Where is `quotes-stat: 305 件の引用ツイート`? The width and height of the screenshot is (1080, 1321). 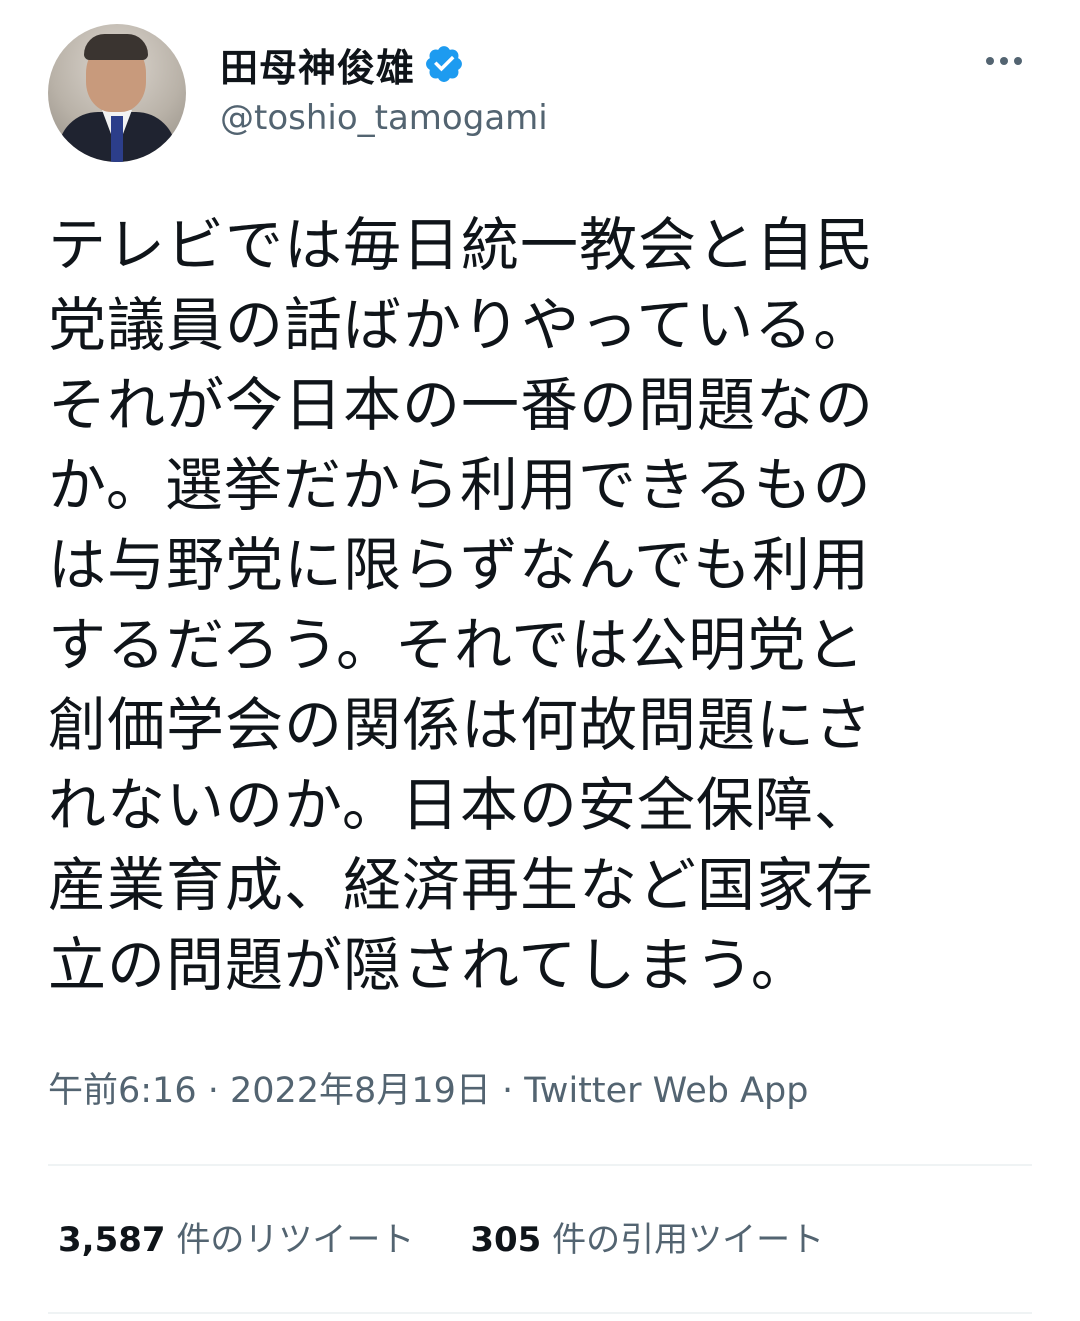
quotes-stat: 305 件の引用ツイート is located at coordinates (647, 1236).